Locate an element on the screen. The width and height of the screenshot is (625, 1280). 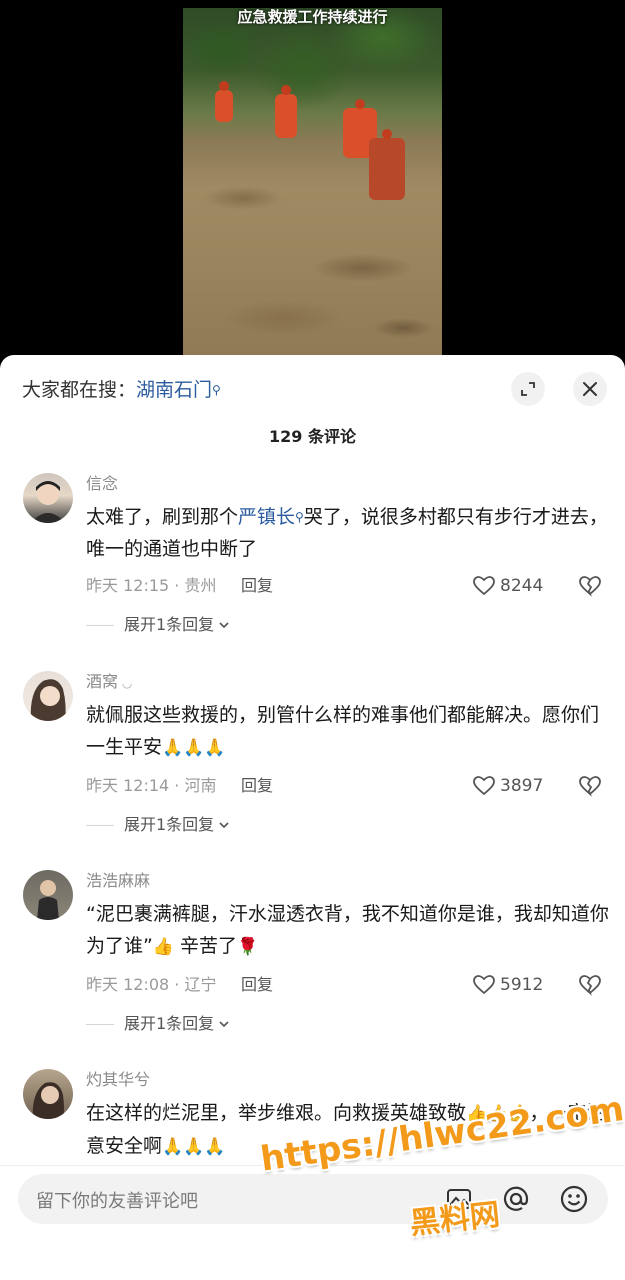
expand-sheet-button is located at coordinates (528, 389).